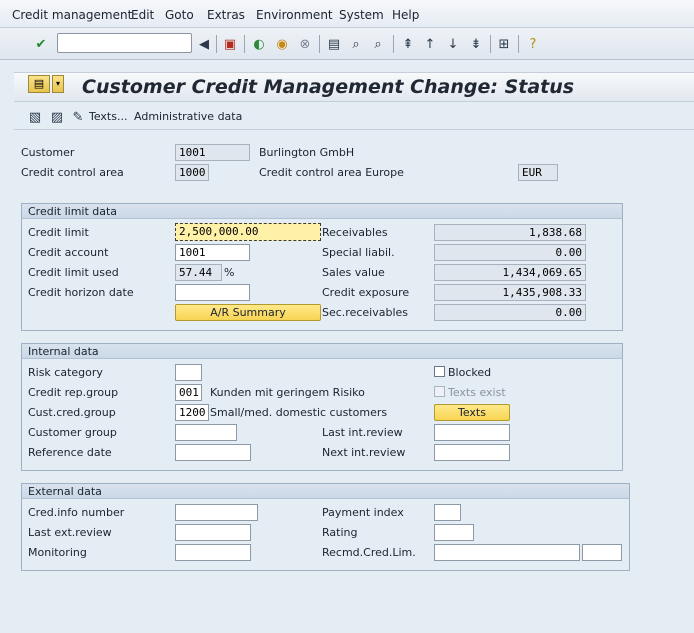  What do you see at coordinates (124, 43) in the screenshot?
I see `command-field` at bounding box center [124, 43].